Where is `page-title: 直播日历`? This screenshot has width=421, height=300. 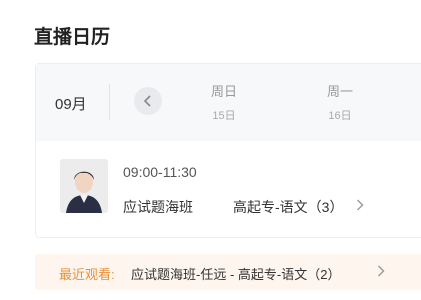
page-title: 直播日历 is located at coordinates (72, 37).